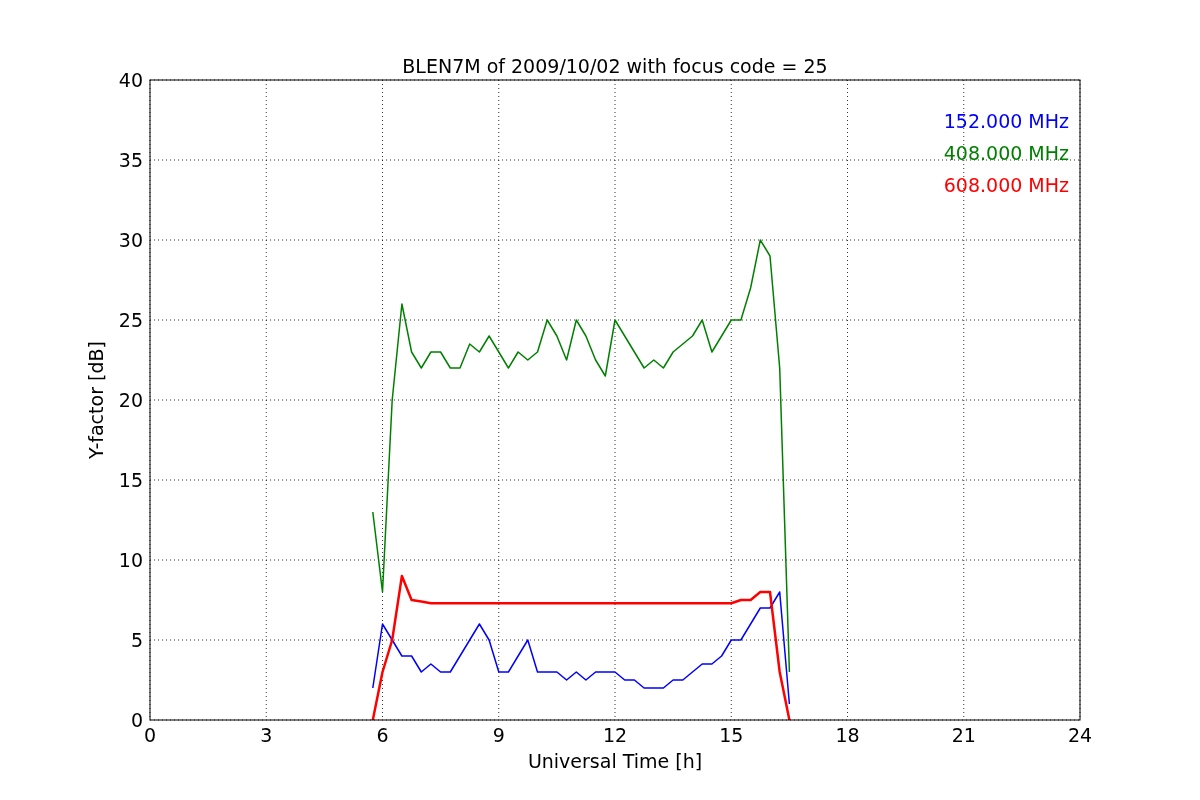 Image resolution: width=1200 pixels, height=800 pixels. I want to click on tick-label: 3, so click(266, 735).